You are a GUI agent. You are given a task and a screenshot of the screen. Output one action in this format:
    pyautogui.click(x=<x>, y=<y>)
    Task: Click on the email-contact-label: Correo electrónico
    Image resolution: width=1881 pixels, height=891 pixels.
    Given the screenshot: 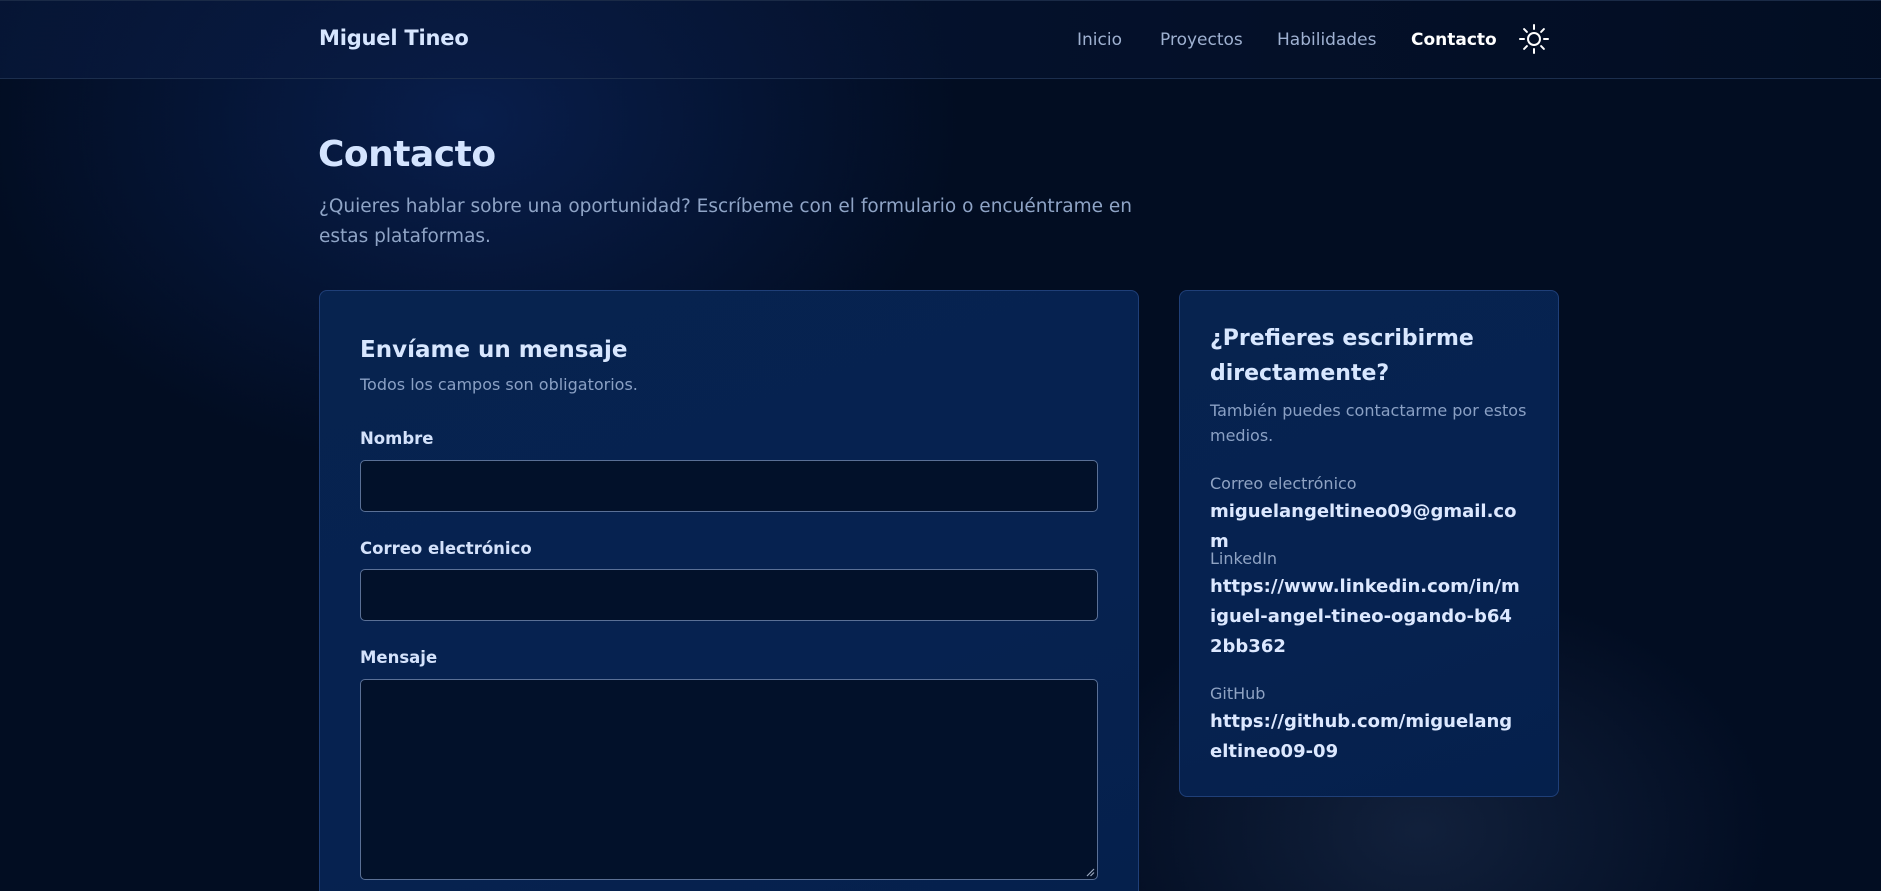 What is the action you would take?
    pyautogui.click(x=1283, y=483)
    